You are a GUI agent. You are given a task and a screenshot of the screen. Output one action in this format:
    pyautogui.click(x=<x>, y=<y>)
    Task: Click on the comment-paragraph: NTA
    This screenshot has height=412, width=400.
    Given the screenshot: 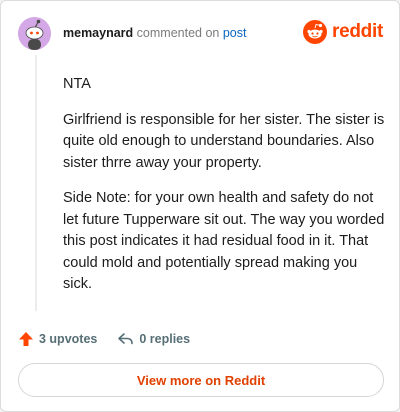 What is the action you would take?
    pyautogui.click(x=77, y=84)
    